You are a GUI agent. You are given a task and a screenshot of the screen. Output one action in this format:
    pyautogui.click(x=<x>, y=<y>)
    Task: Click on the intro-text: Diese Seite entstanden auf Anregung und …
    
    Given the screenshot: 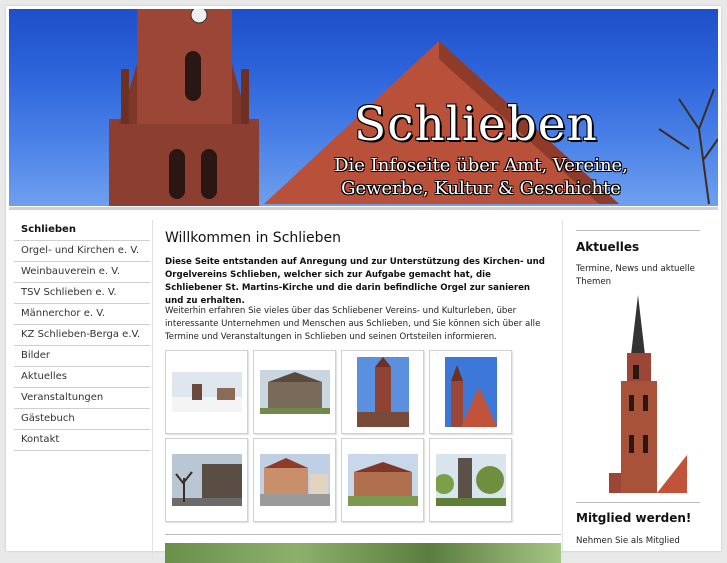 What is the action you would take?
    pyautogui.click(x=355, y=281)
    